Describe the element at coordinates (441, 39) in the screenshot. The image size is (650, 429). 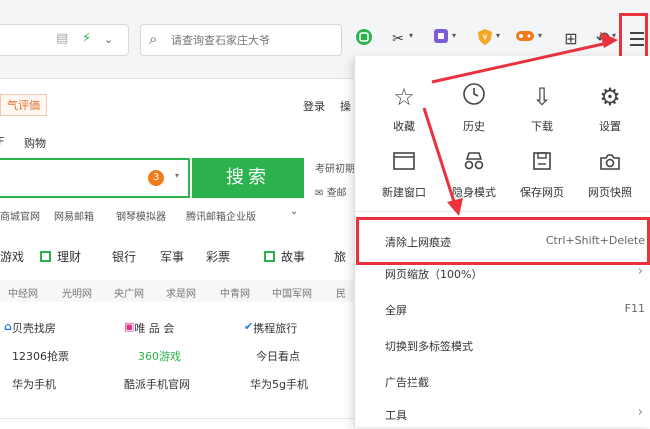
I see `extension-icon` at that location.